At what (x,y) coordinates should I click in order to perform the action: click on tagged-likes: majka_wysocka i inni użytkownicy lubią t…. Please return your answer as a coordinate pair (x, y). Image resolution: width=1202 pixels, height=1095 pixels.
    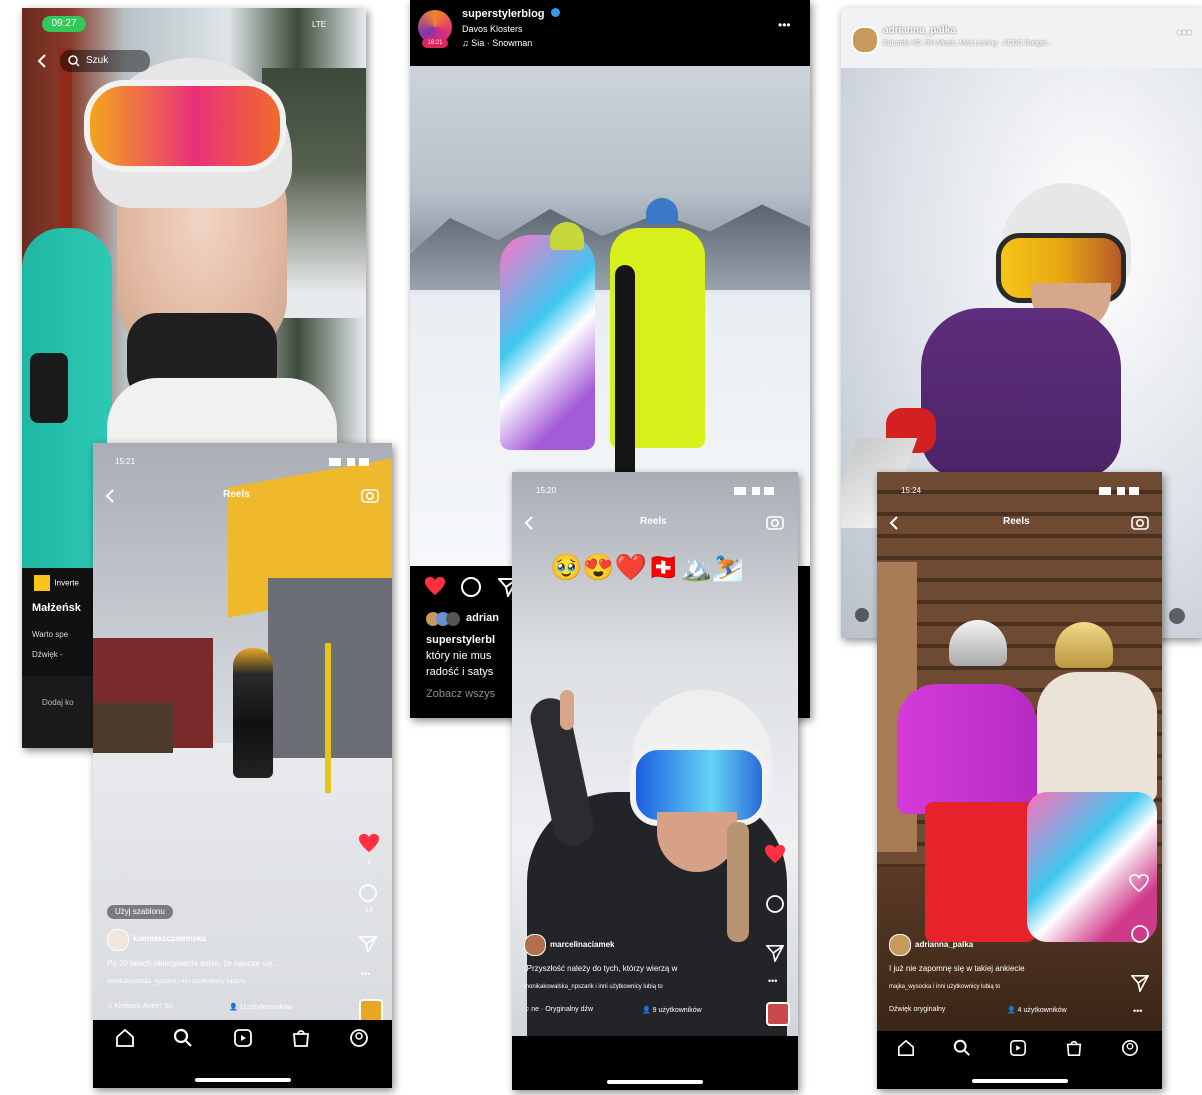
    Looking at the image, I should click on (944, 987).